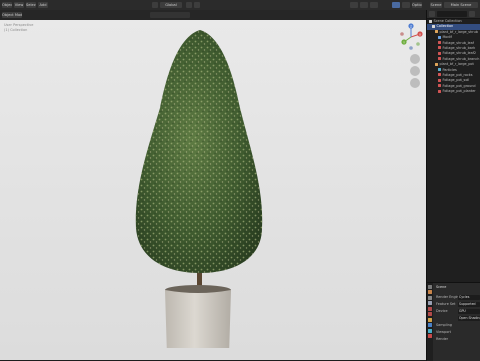 The height and width of the screenshot is (361, 480). I want to click on navigation-gizmo: X Y Z, so click(411, 37).